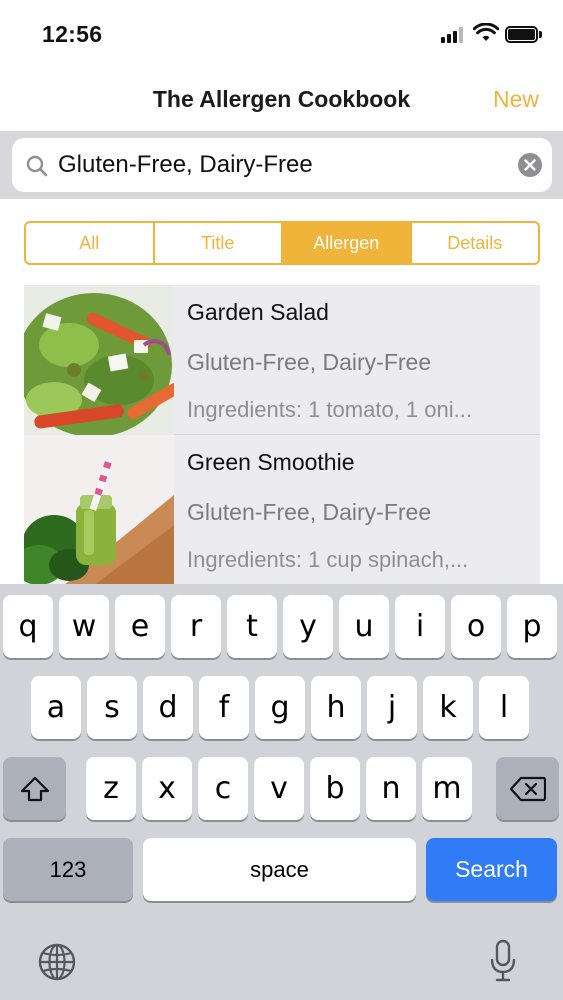 This screenshot has height=1000, width=563. I want to click on backspace-icon, so click(527, 788).